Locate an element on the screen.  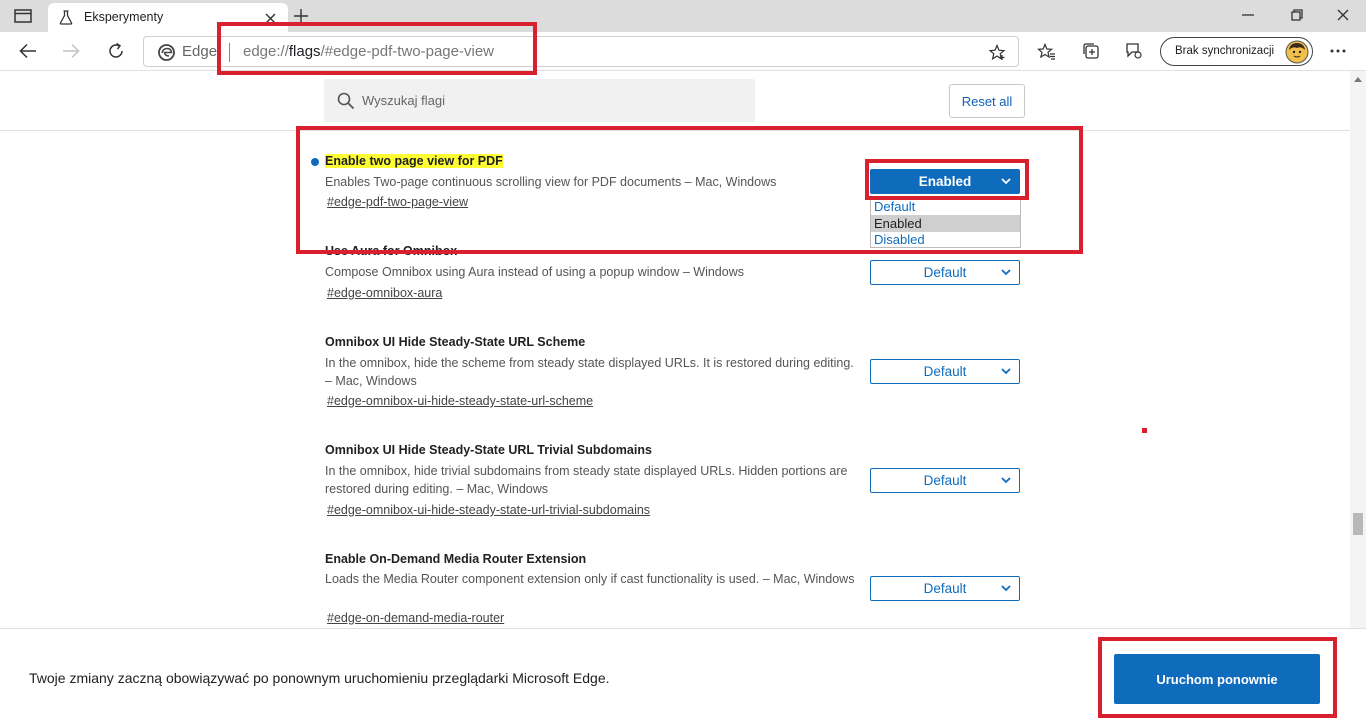
flag-link: #edge-omnibox-aura is located at coordinates (384, 293).